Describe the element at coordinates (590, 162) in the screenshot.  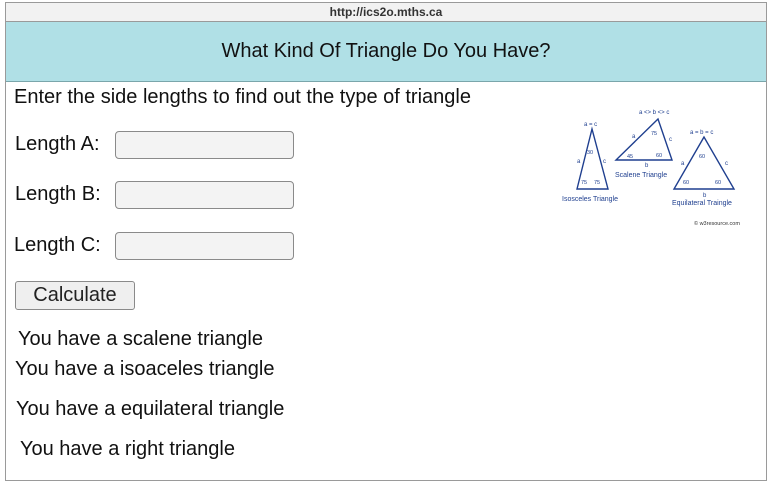
I see `isosceles-triangle-figure: a = c 30 75 75 a c Isosceles Triangle` at that location.